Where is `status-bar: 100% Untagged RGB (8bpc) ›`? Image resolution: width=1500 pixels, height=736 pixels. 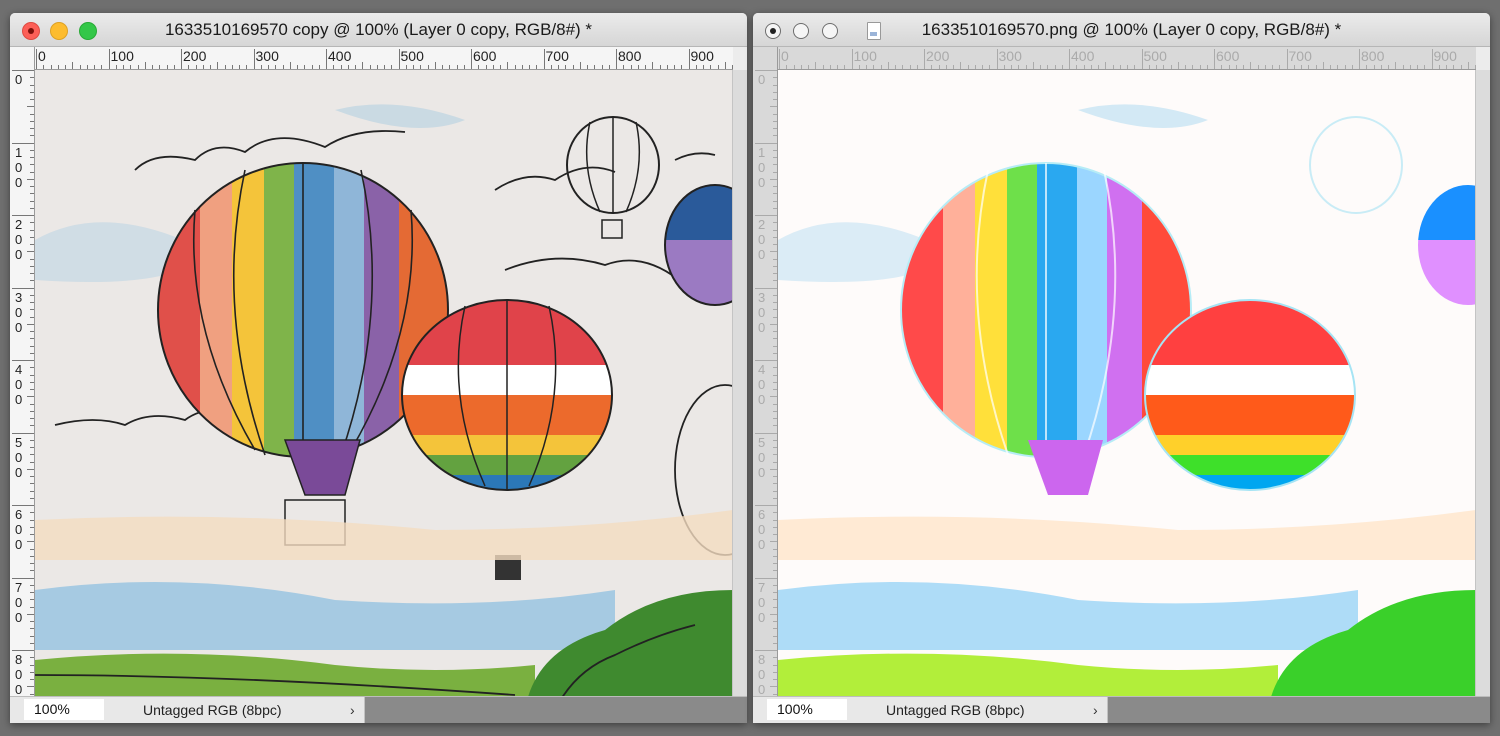 status-bar: 100% Untagged RGB (8bpc) › is located at coordinates (378, 709).